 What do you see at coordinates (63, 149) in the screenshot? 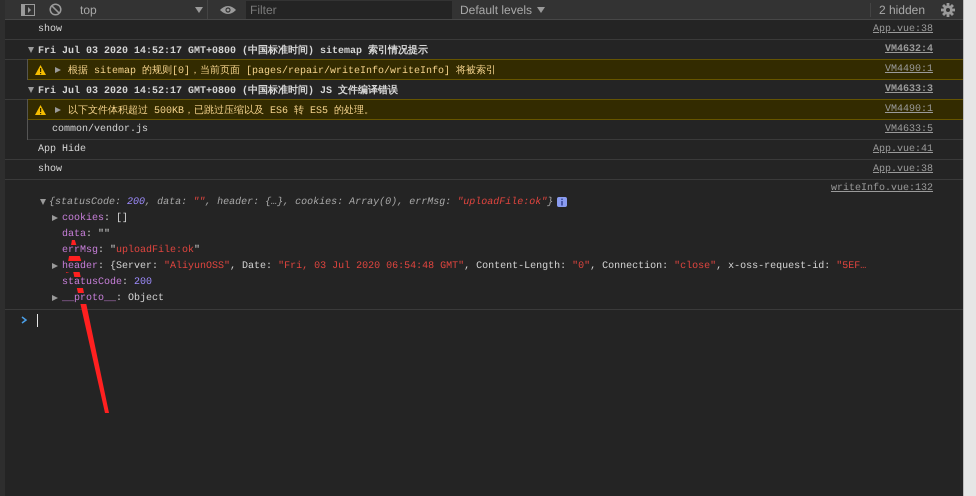
I see `log-message: App Hide` at bounding box center [63, 149].